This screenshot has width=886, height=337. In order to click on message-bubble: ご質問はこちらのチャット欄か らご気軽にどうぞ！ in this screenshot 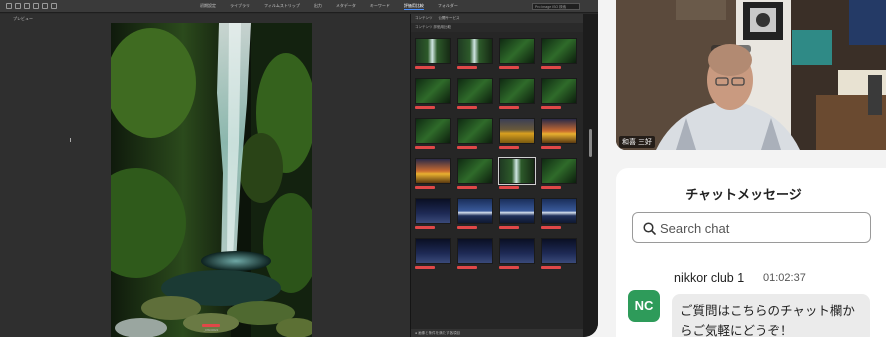, I will do `click(771, 315)`.